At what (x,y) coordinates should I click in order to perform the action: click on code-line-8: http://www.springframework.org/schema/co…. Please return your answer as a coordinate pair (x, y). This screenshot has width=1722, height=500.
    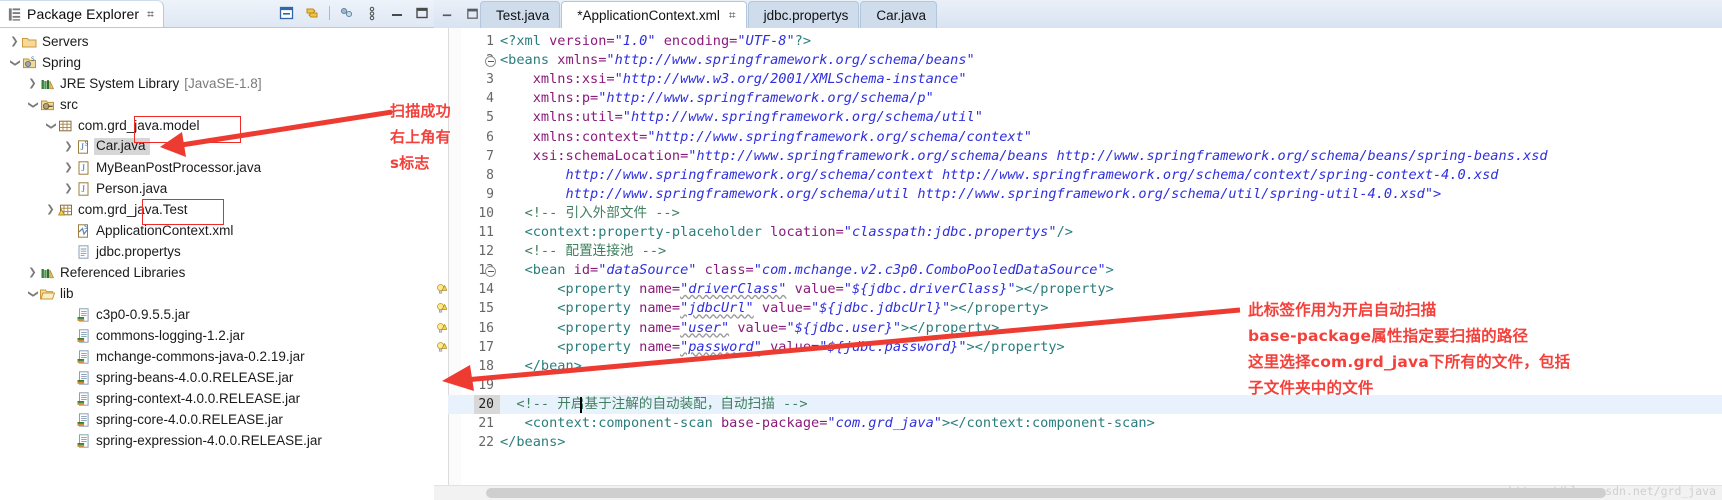
    Looking at the image, I should click on (999, 175).